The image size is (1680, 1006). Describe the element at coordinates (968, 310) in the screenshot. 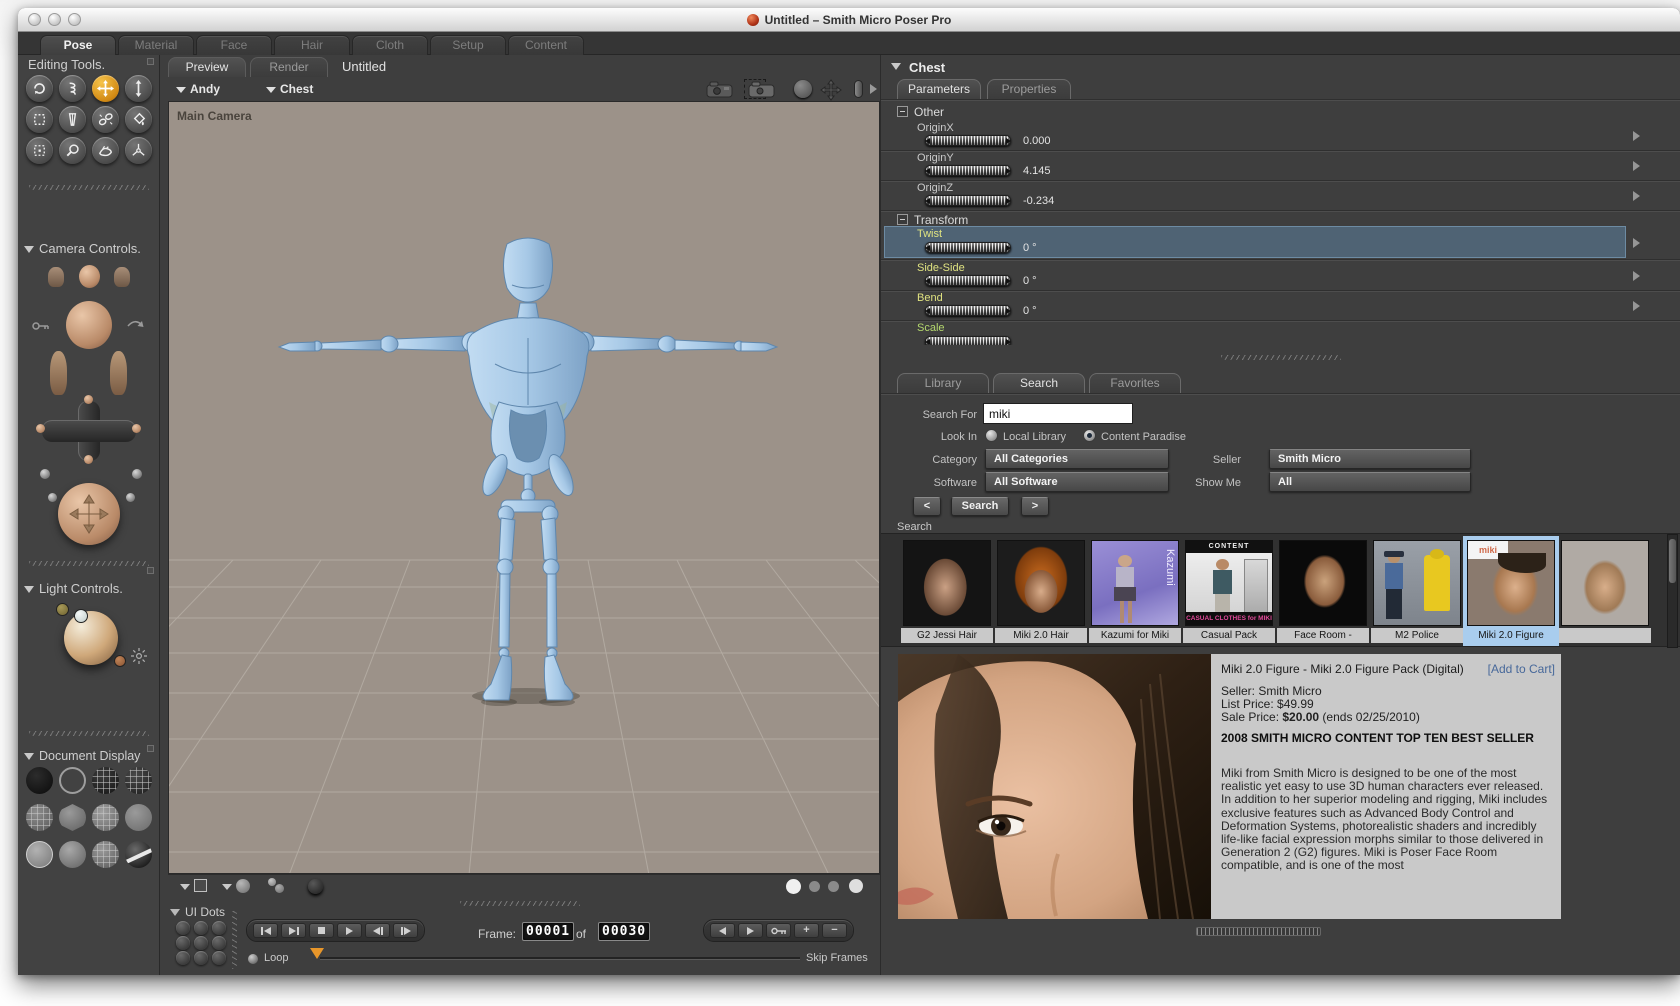

I see `param-dial-bend` at that location.